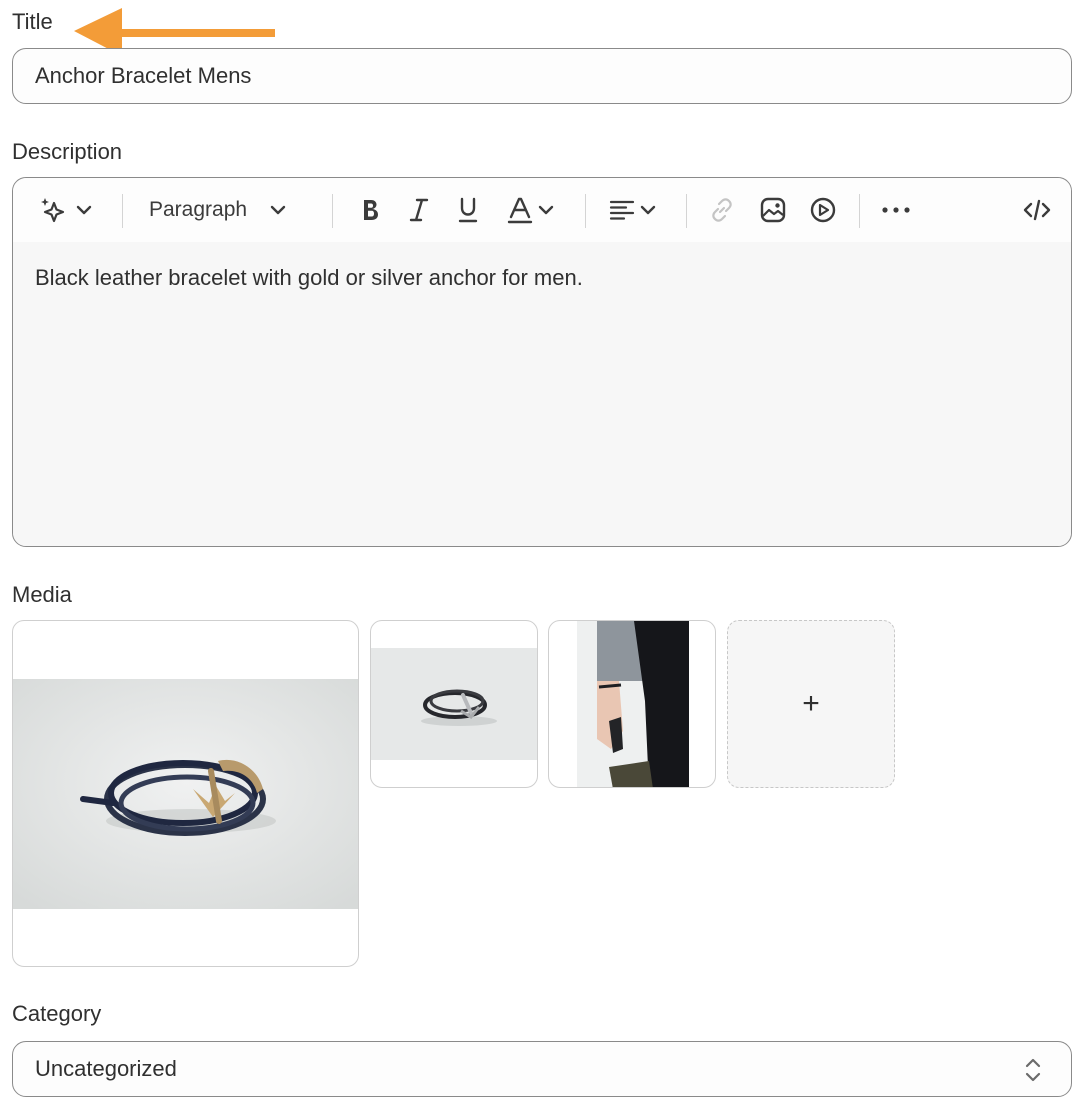  What do you see at coordinates (520, 210) in the screenshot?
I see `text-color-icon` at bounding box center [520, 210].